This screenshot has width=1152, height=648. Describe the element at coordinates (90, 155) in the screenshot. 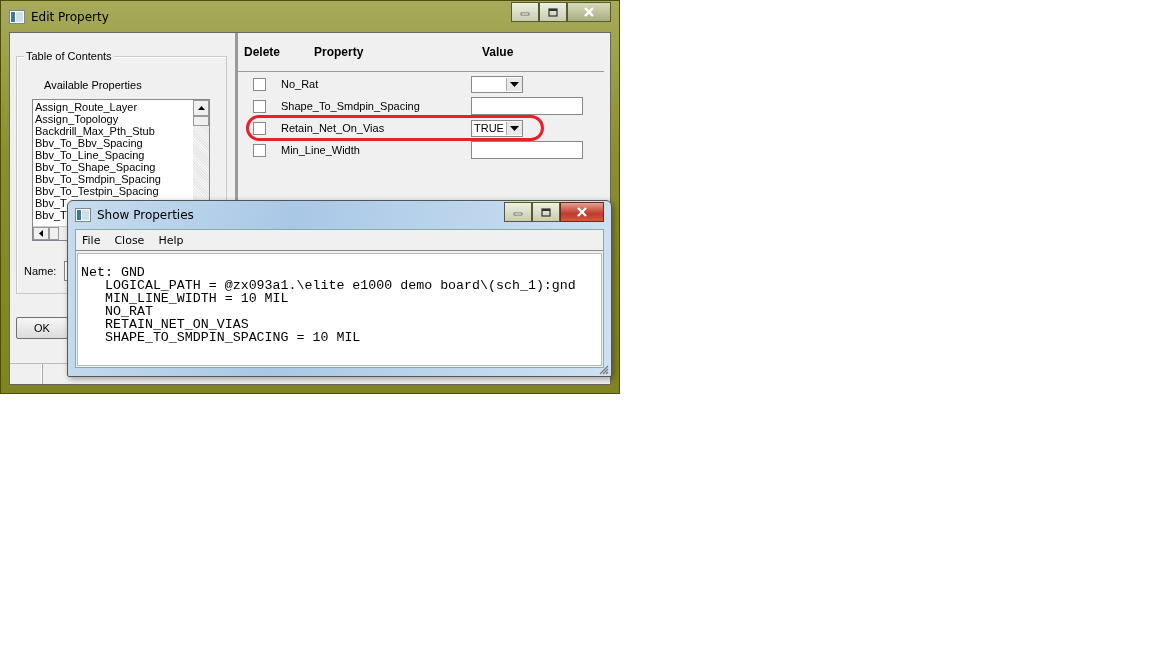

I see `list-item: Bbv_To_Line_Spacing` at that location.